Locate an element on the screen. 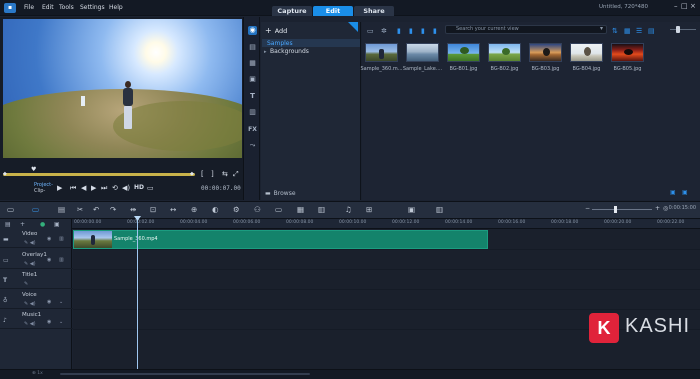  expand-library-icon: ▣ is located at coordinates (685, 192).